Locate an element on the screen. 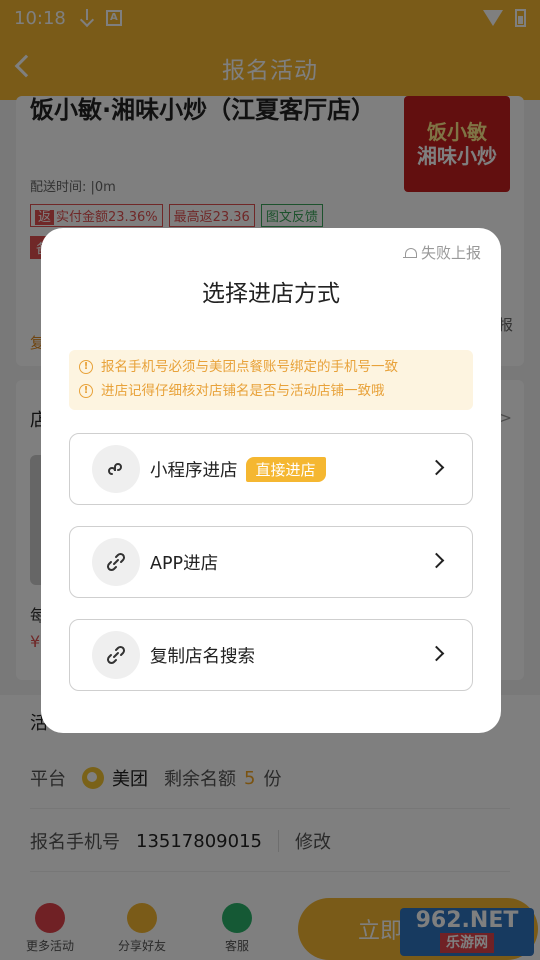  mini-program-entry-option: 小程序进店 直接进店 is located at coordinates (271, 469).